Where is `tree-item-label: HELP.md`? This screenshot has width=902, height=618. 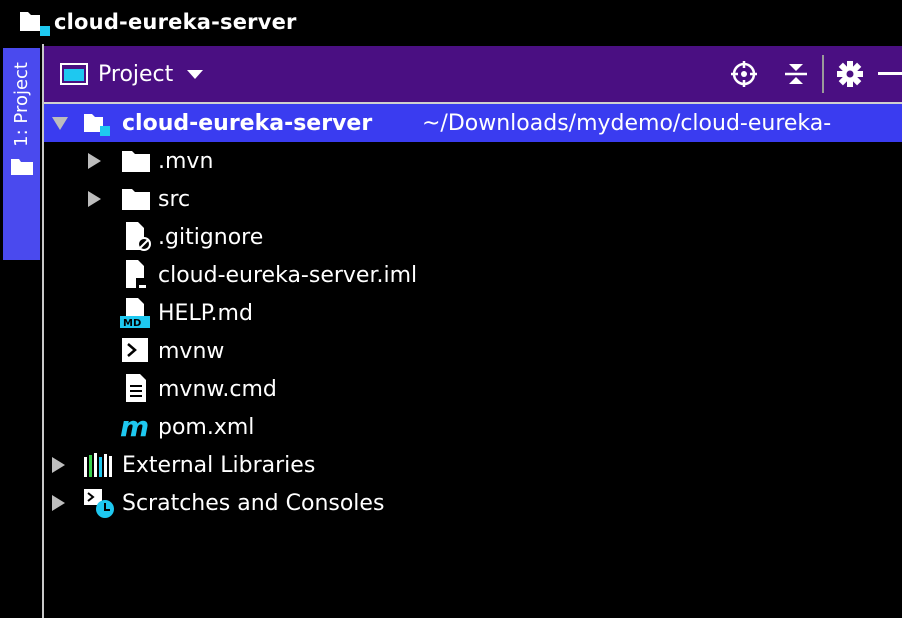
tree-item-label: HELP.md is located at coordinates (205, 313).